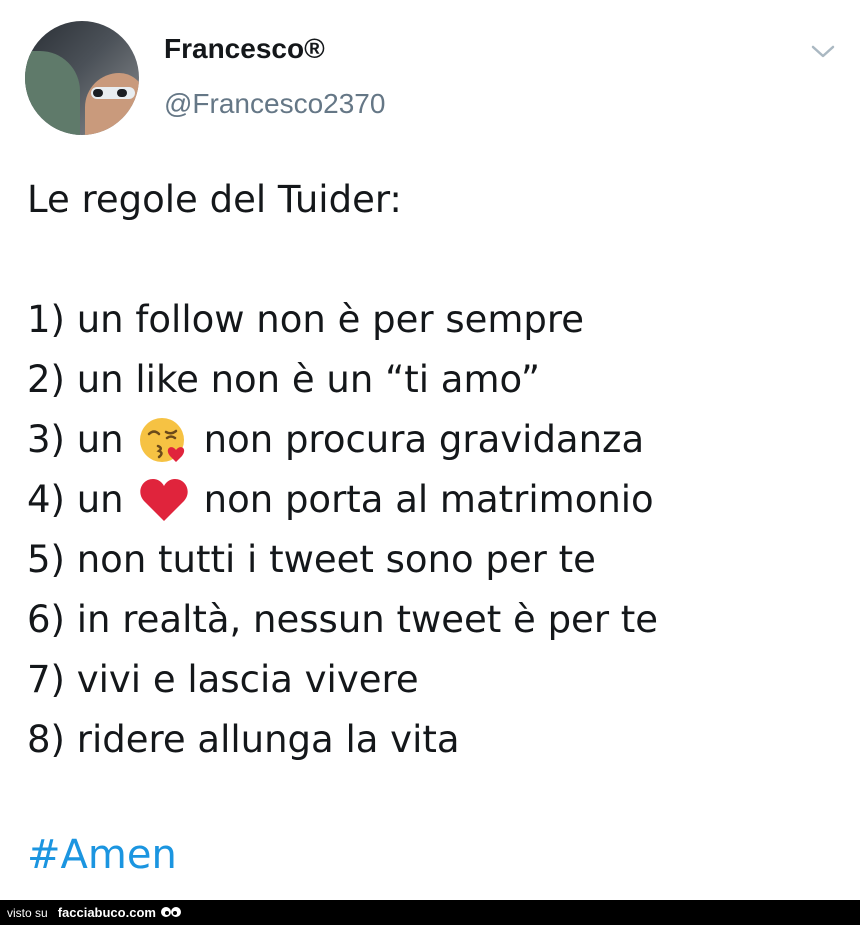  What do you see at coordinates (170, 911) in the screenshot?
I see `eyes-logo-icon` at bounding box center [170, 911].